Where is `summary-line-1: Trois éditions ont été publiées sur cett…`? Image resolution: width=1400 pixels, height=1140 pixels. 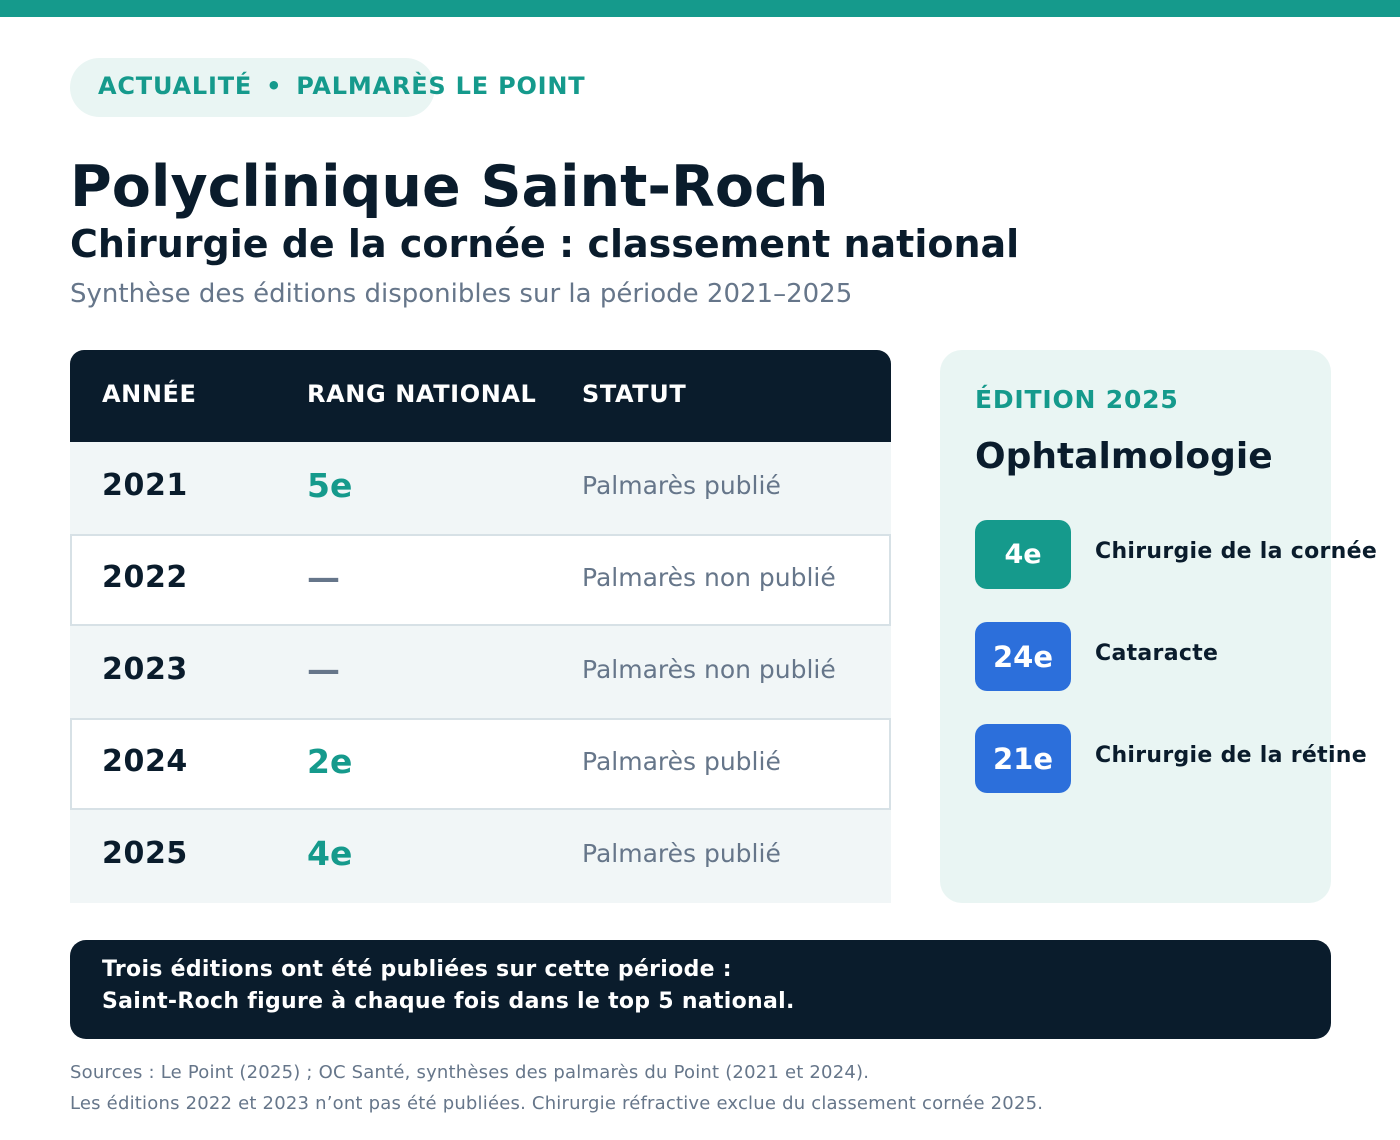 summary-line-1: Trois éditions ont été publiées sur cett… is located at coordinates (417, 969).